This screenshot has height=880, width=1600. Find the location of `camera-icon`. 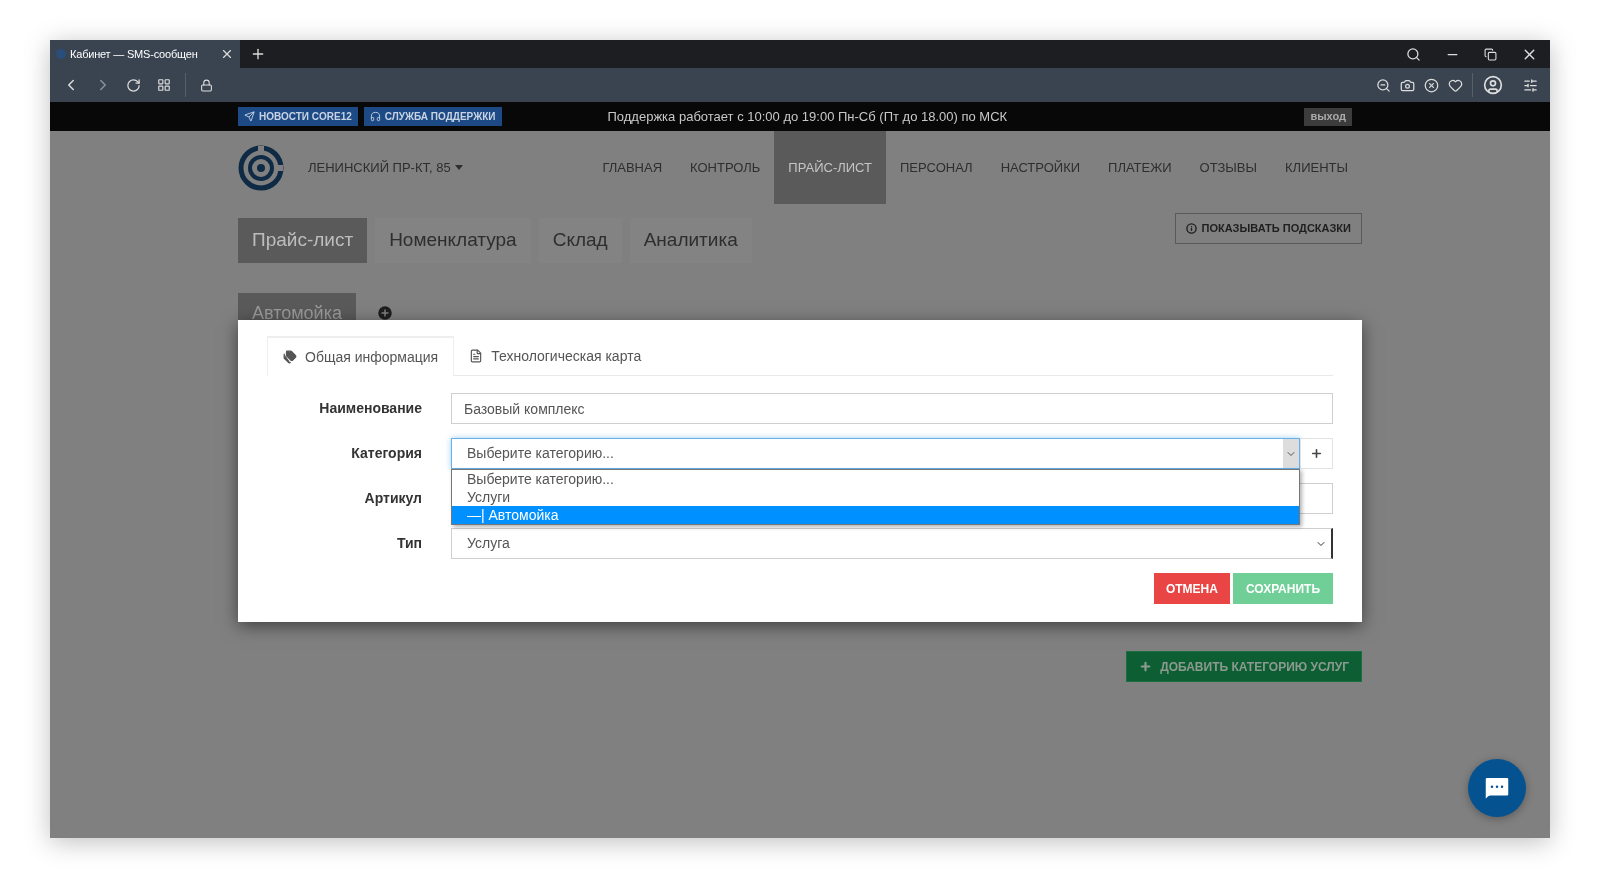

camera-icon is located at coordinates (1407, 85).